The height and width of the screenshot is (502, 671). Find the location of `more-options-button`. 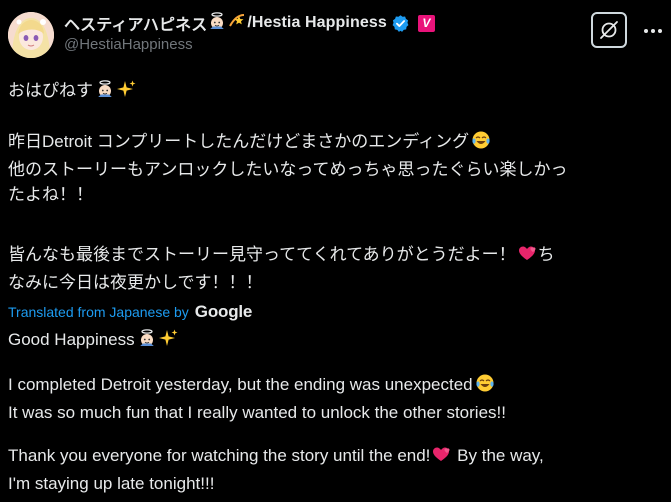

more-options-button is located at coordinates (653, 31).